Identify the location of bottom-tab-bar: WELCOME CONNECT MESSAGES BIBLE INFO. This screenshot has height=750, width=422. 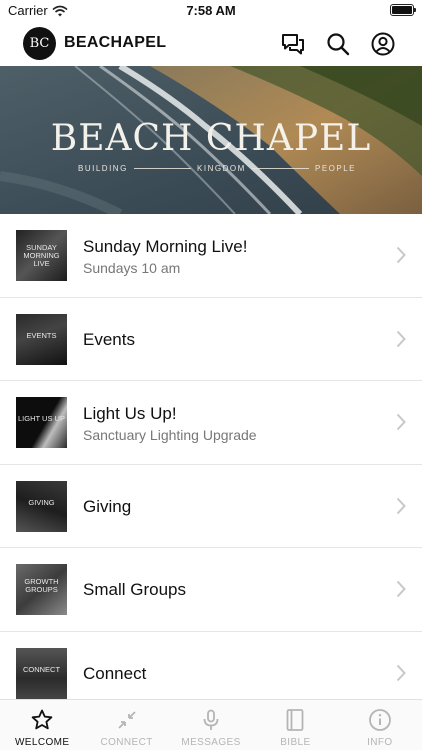
(211, 724).